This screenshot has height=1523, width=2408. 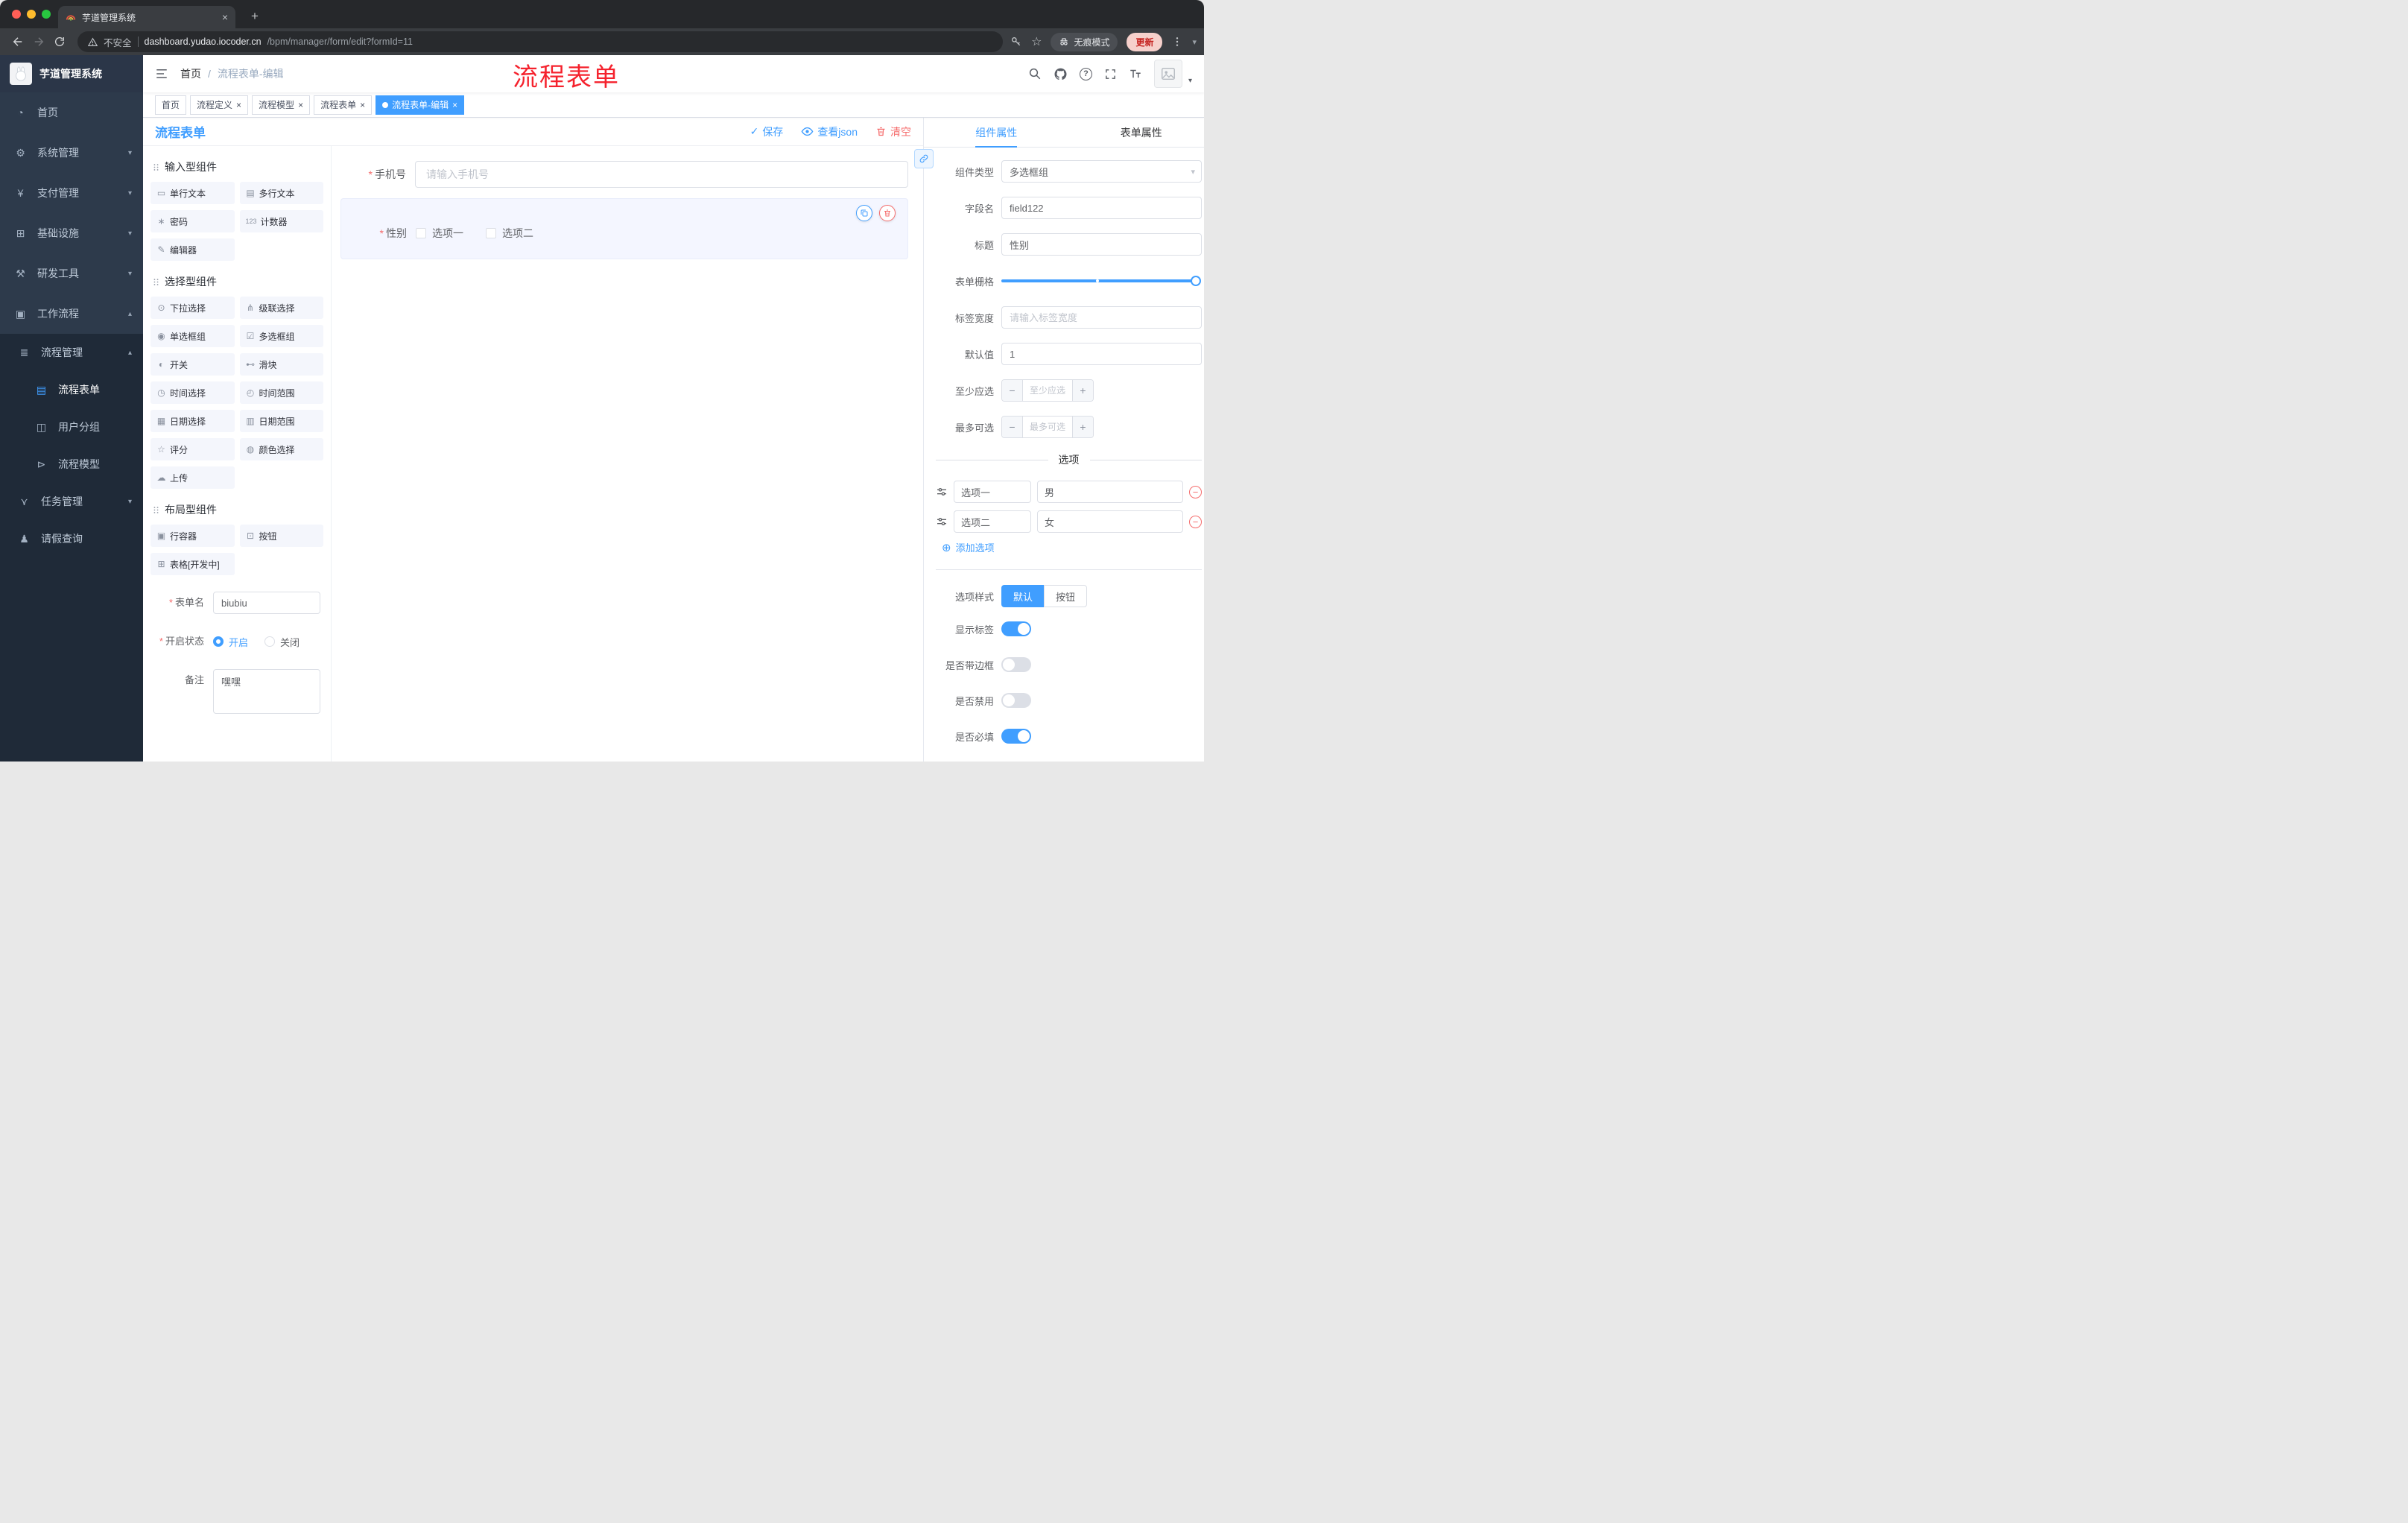 I want to click on bookmark-star-icon, so click(x=1036, y=41).